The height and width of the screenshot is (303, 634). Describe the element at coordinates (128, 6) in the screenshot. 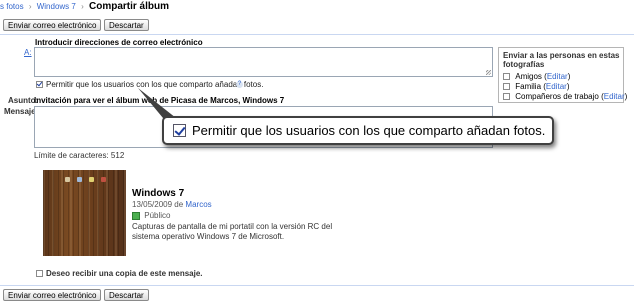

I see `page-title: Compartir álbum` at that location.